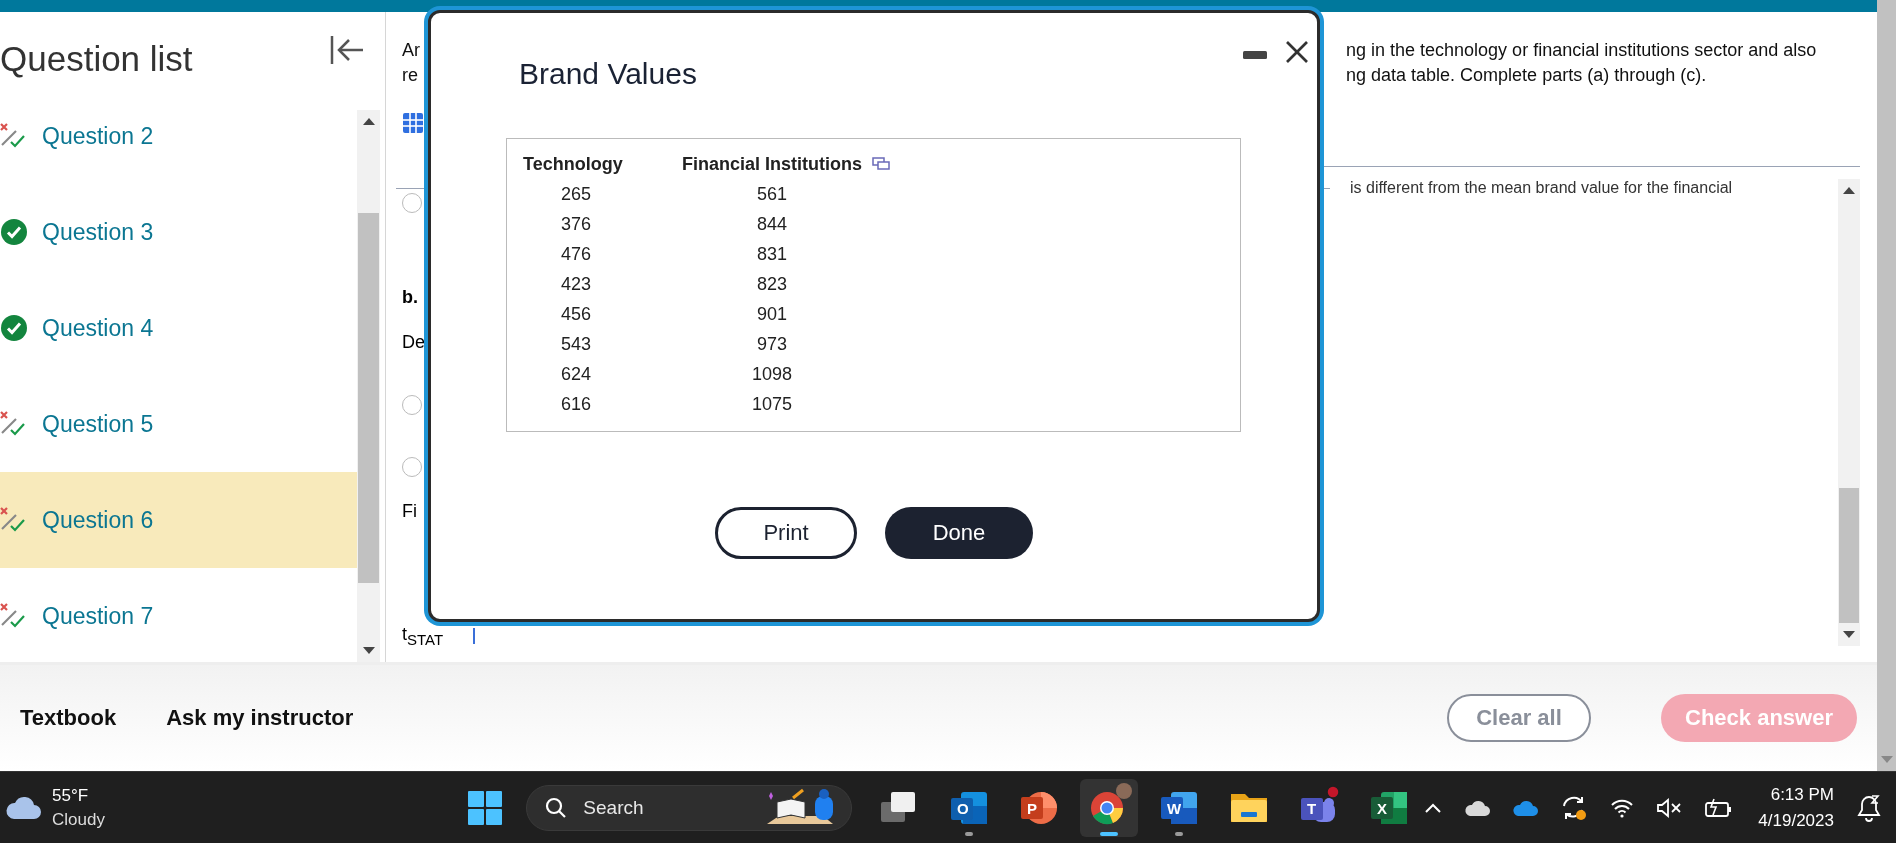  I want to click on question-text: De, so click(414, 342).